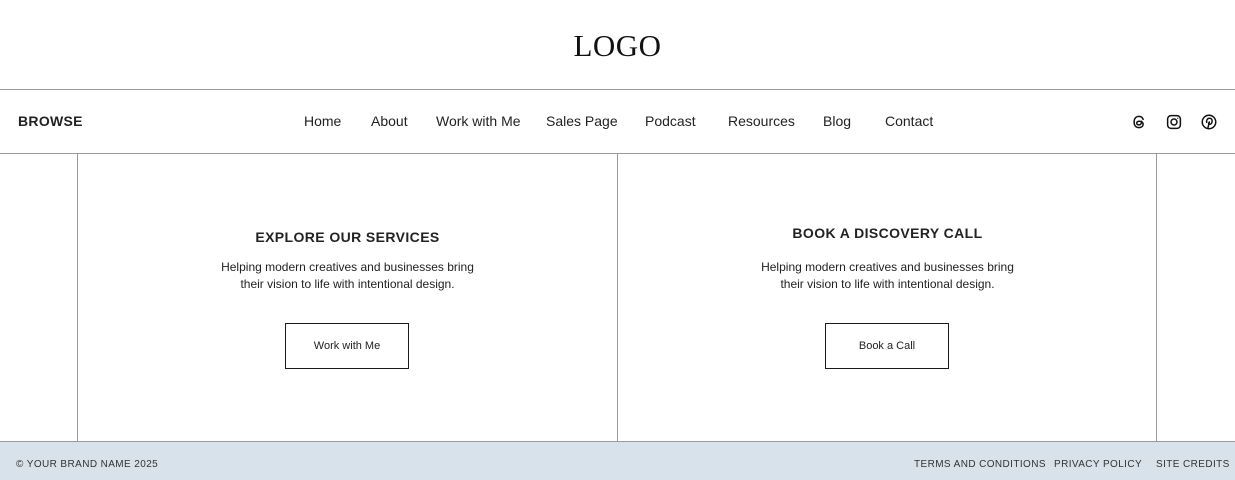 Image resolution: width=1235 pixels, height=480 pixels. What do you see at coordinates (582, 121) in the screenshot?
I see `nav-link-sales-page: Sales Page` at bounding box center [582, 121].